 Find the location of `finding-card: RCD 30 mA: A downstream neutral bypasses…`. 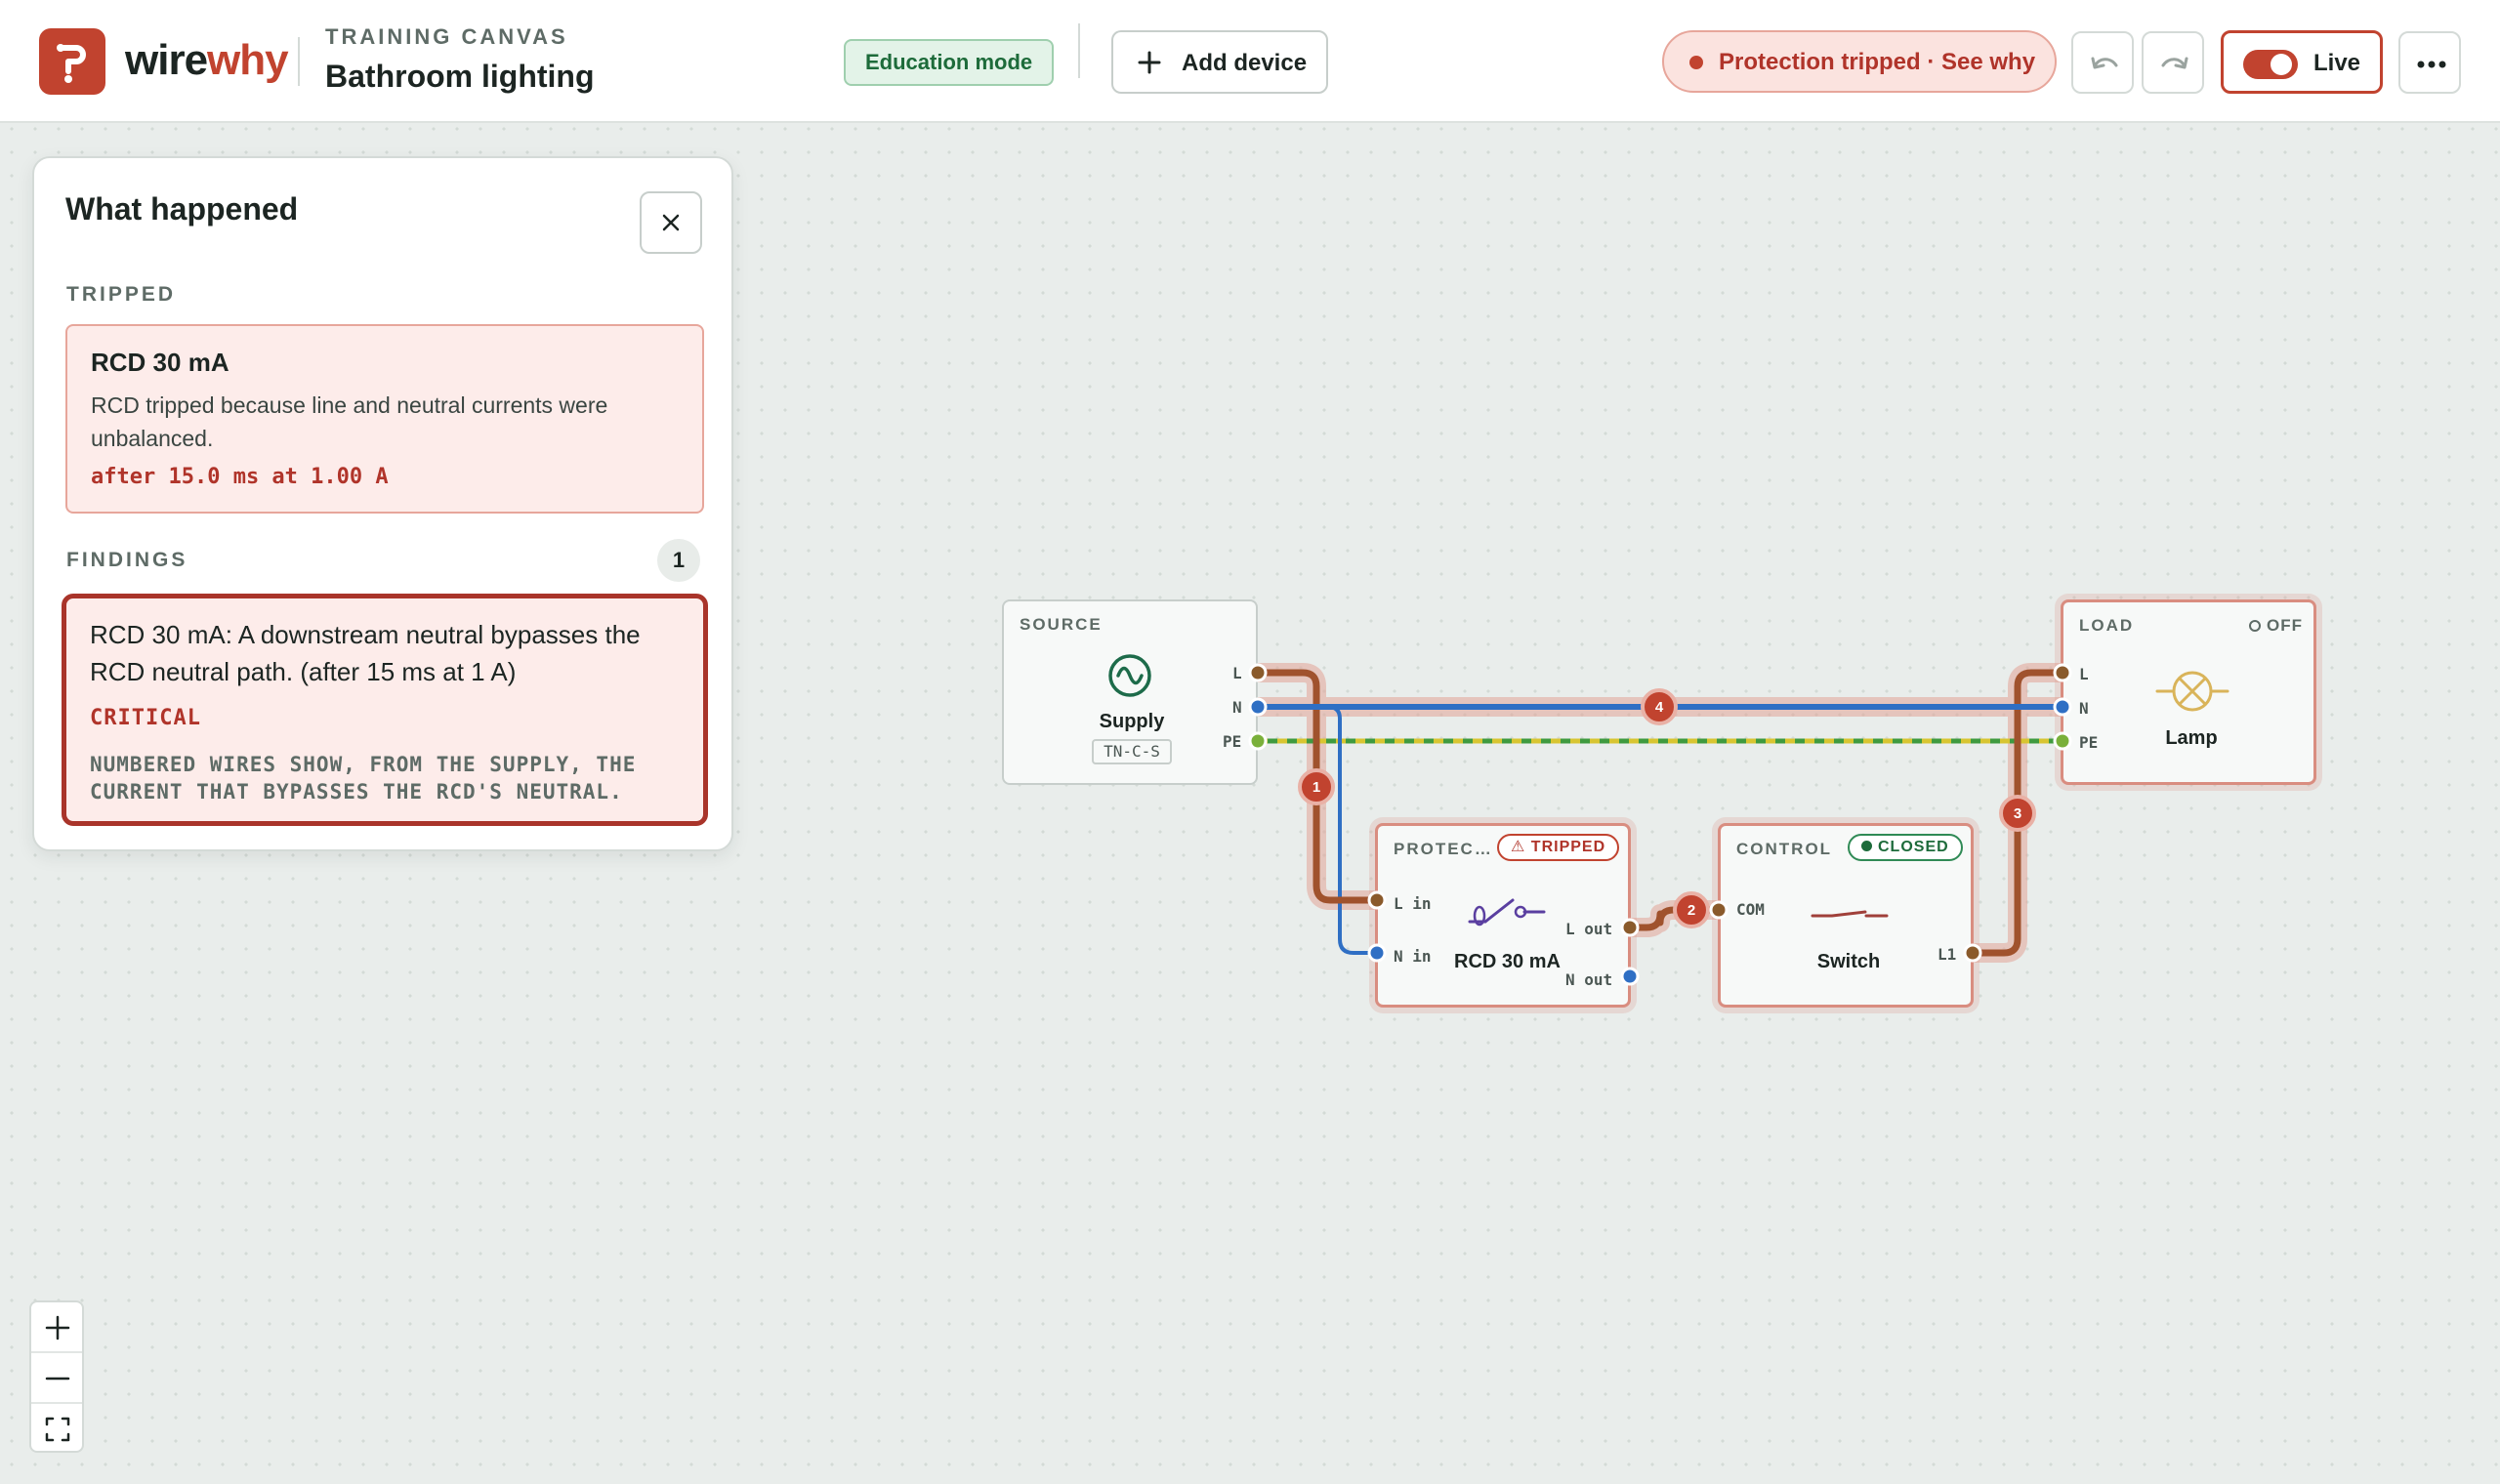

finding-card: RCD 30 mA: A downstream neutral bypasses… is located at coordinates (385, 710).